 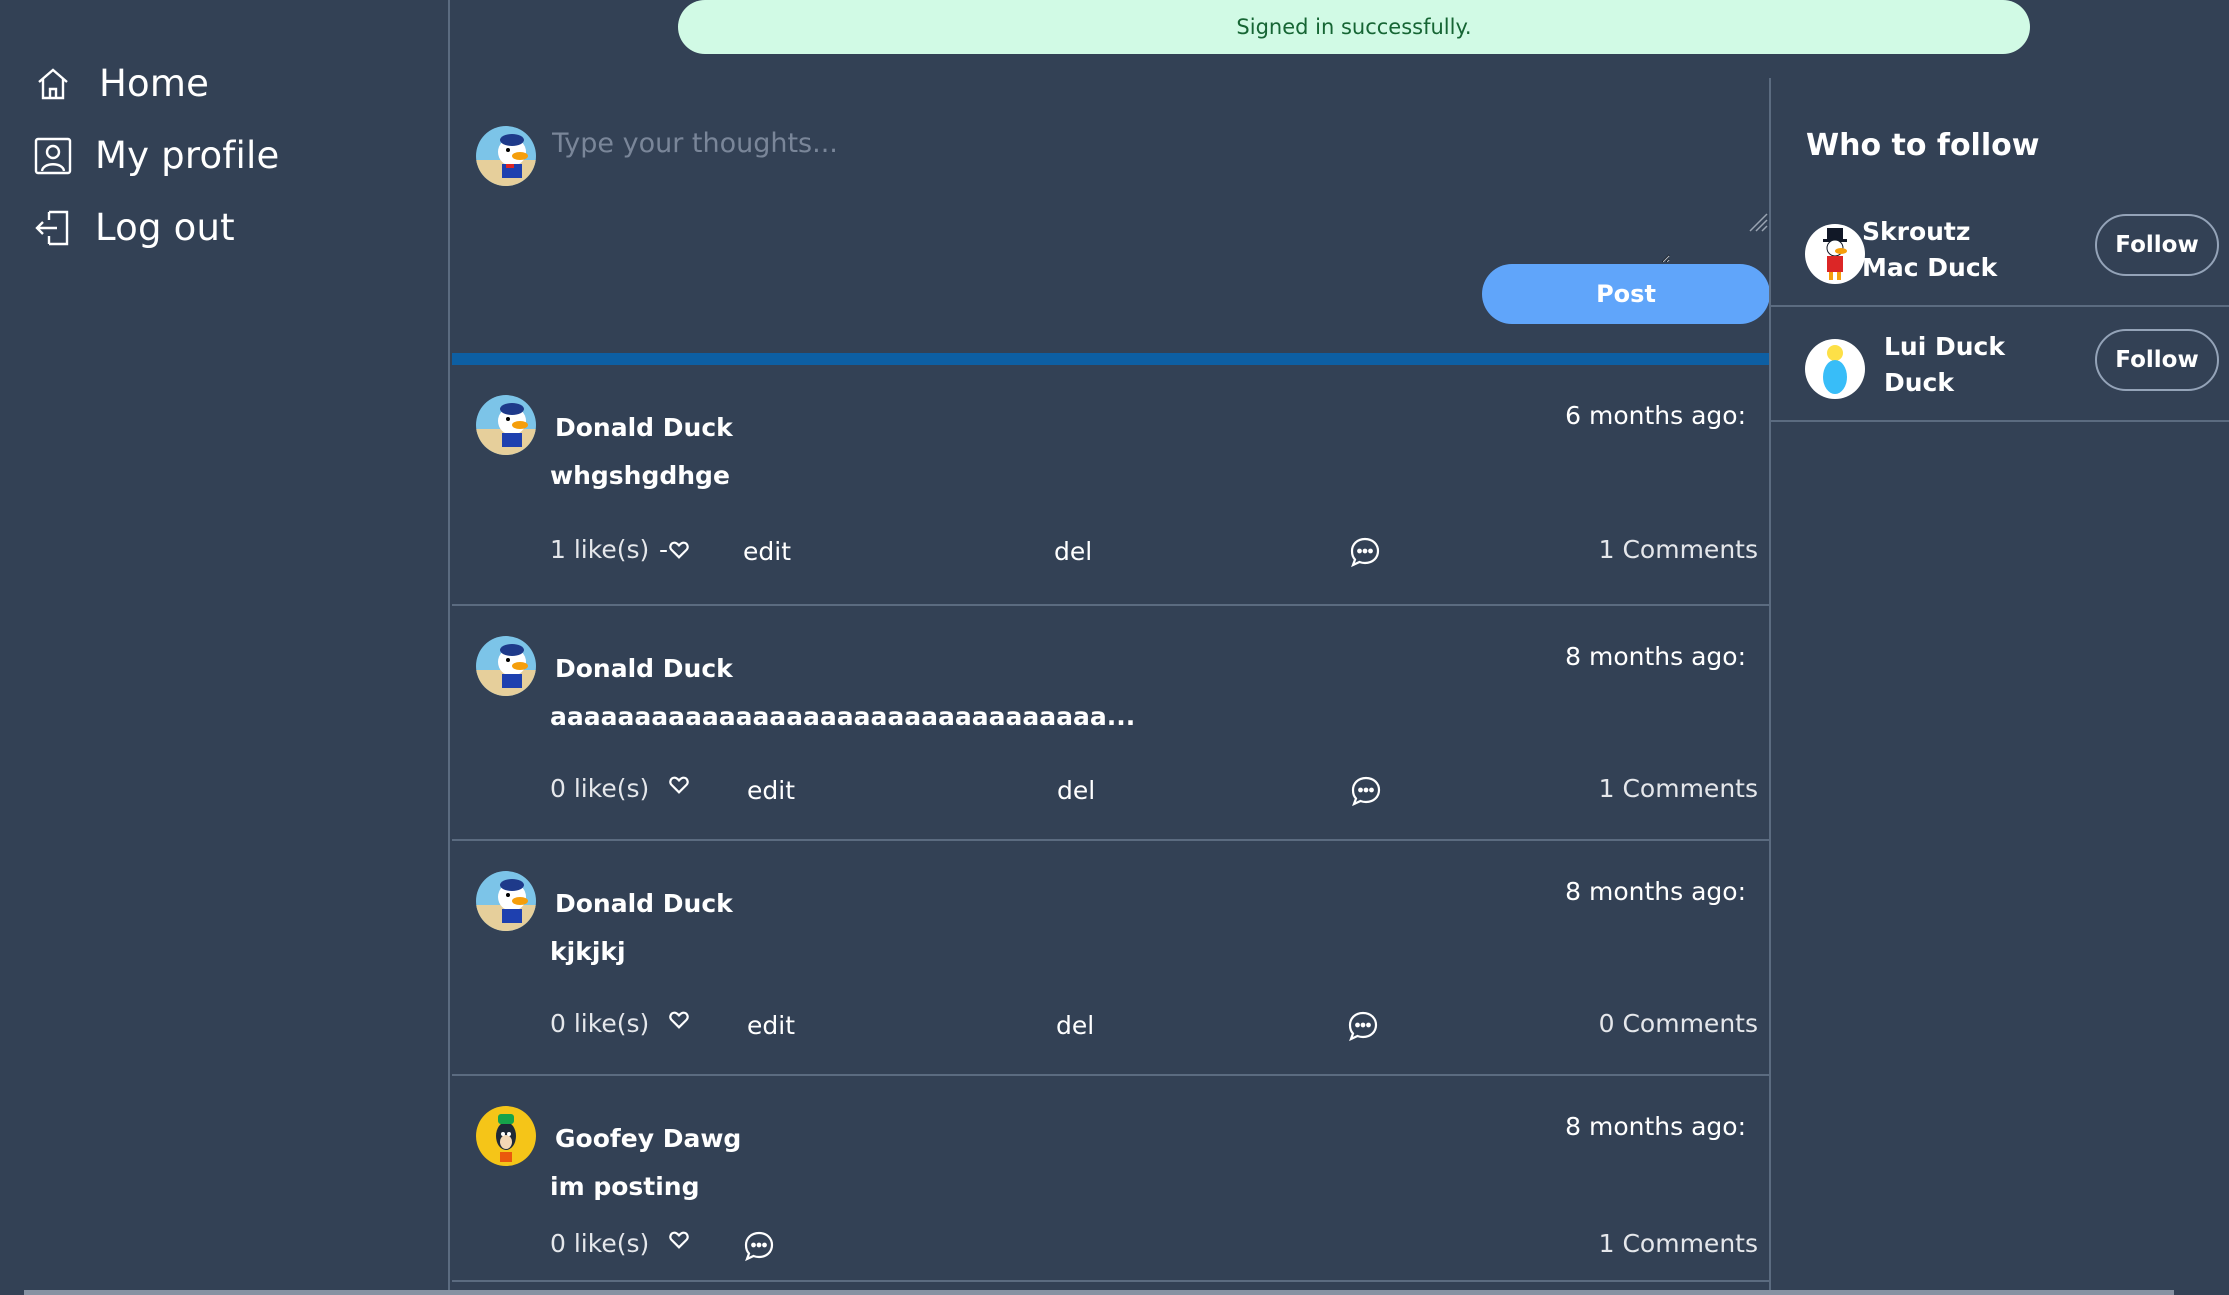 I want to click on sidebar-item-home: Home, so click(x=121, y=83).